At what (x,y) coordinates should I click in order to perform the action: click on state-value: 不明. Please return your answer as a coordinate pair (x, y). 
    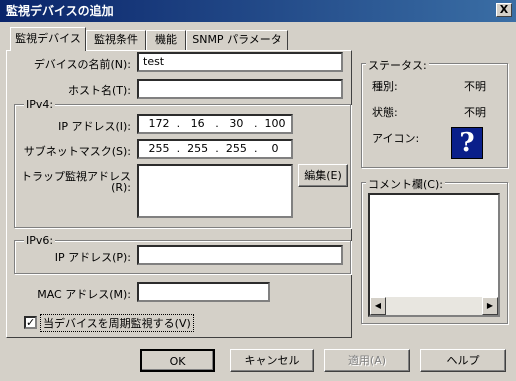
    Looking at the image, I should click on (475, 112).